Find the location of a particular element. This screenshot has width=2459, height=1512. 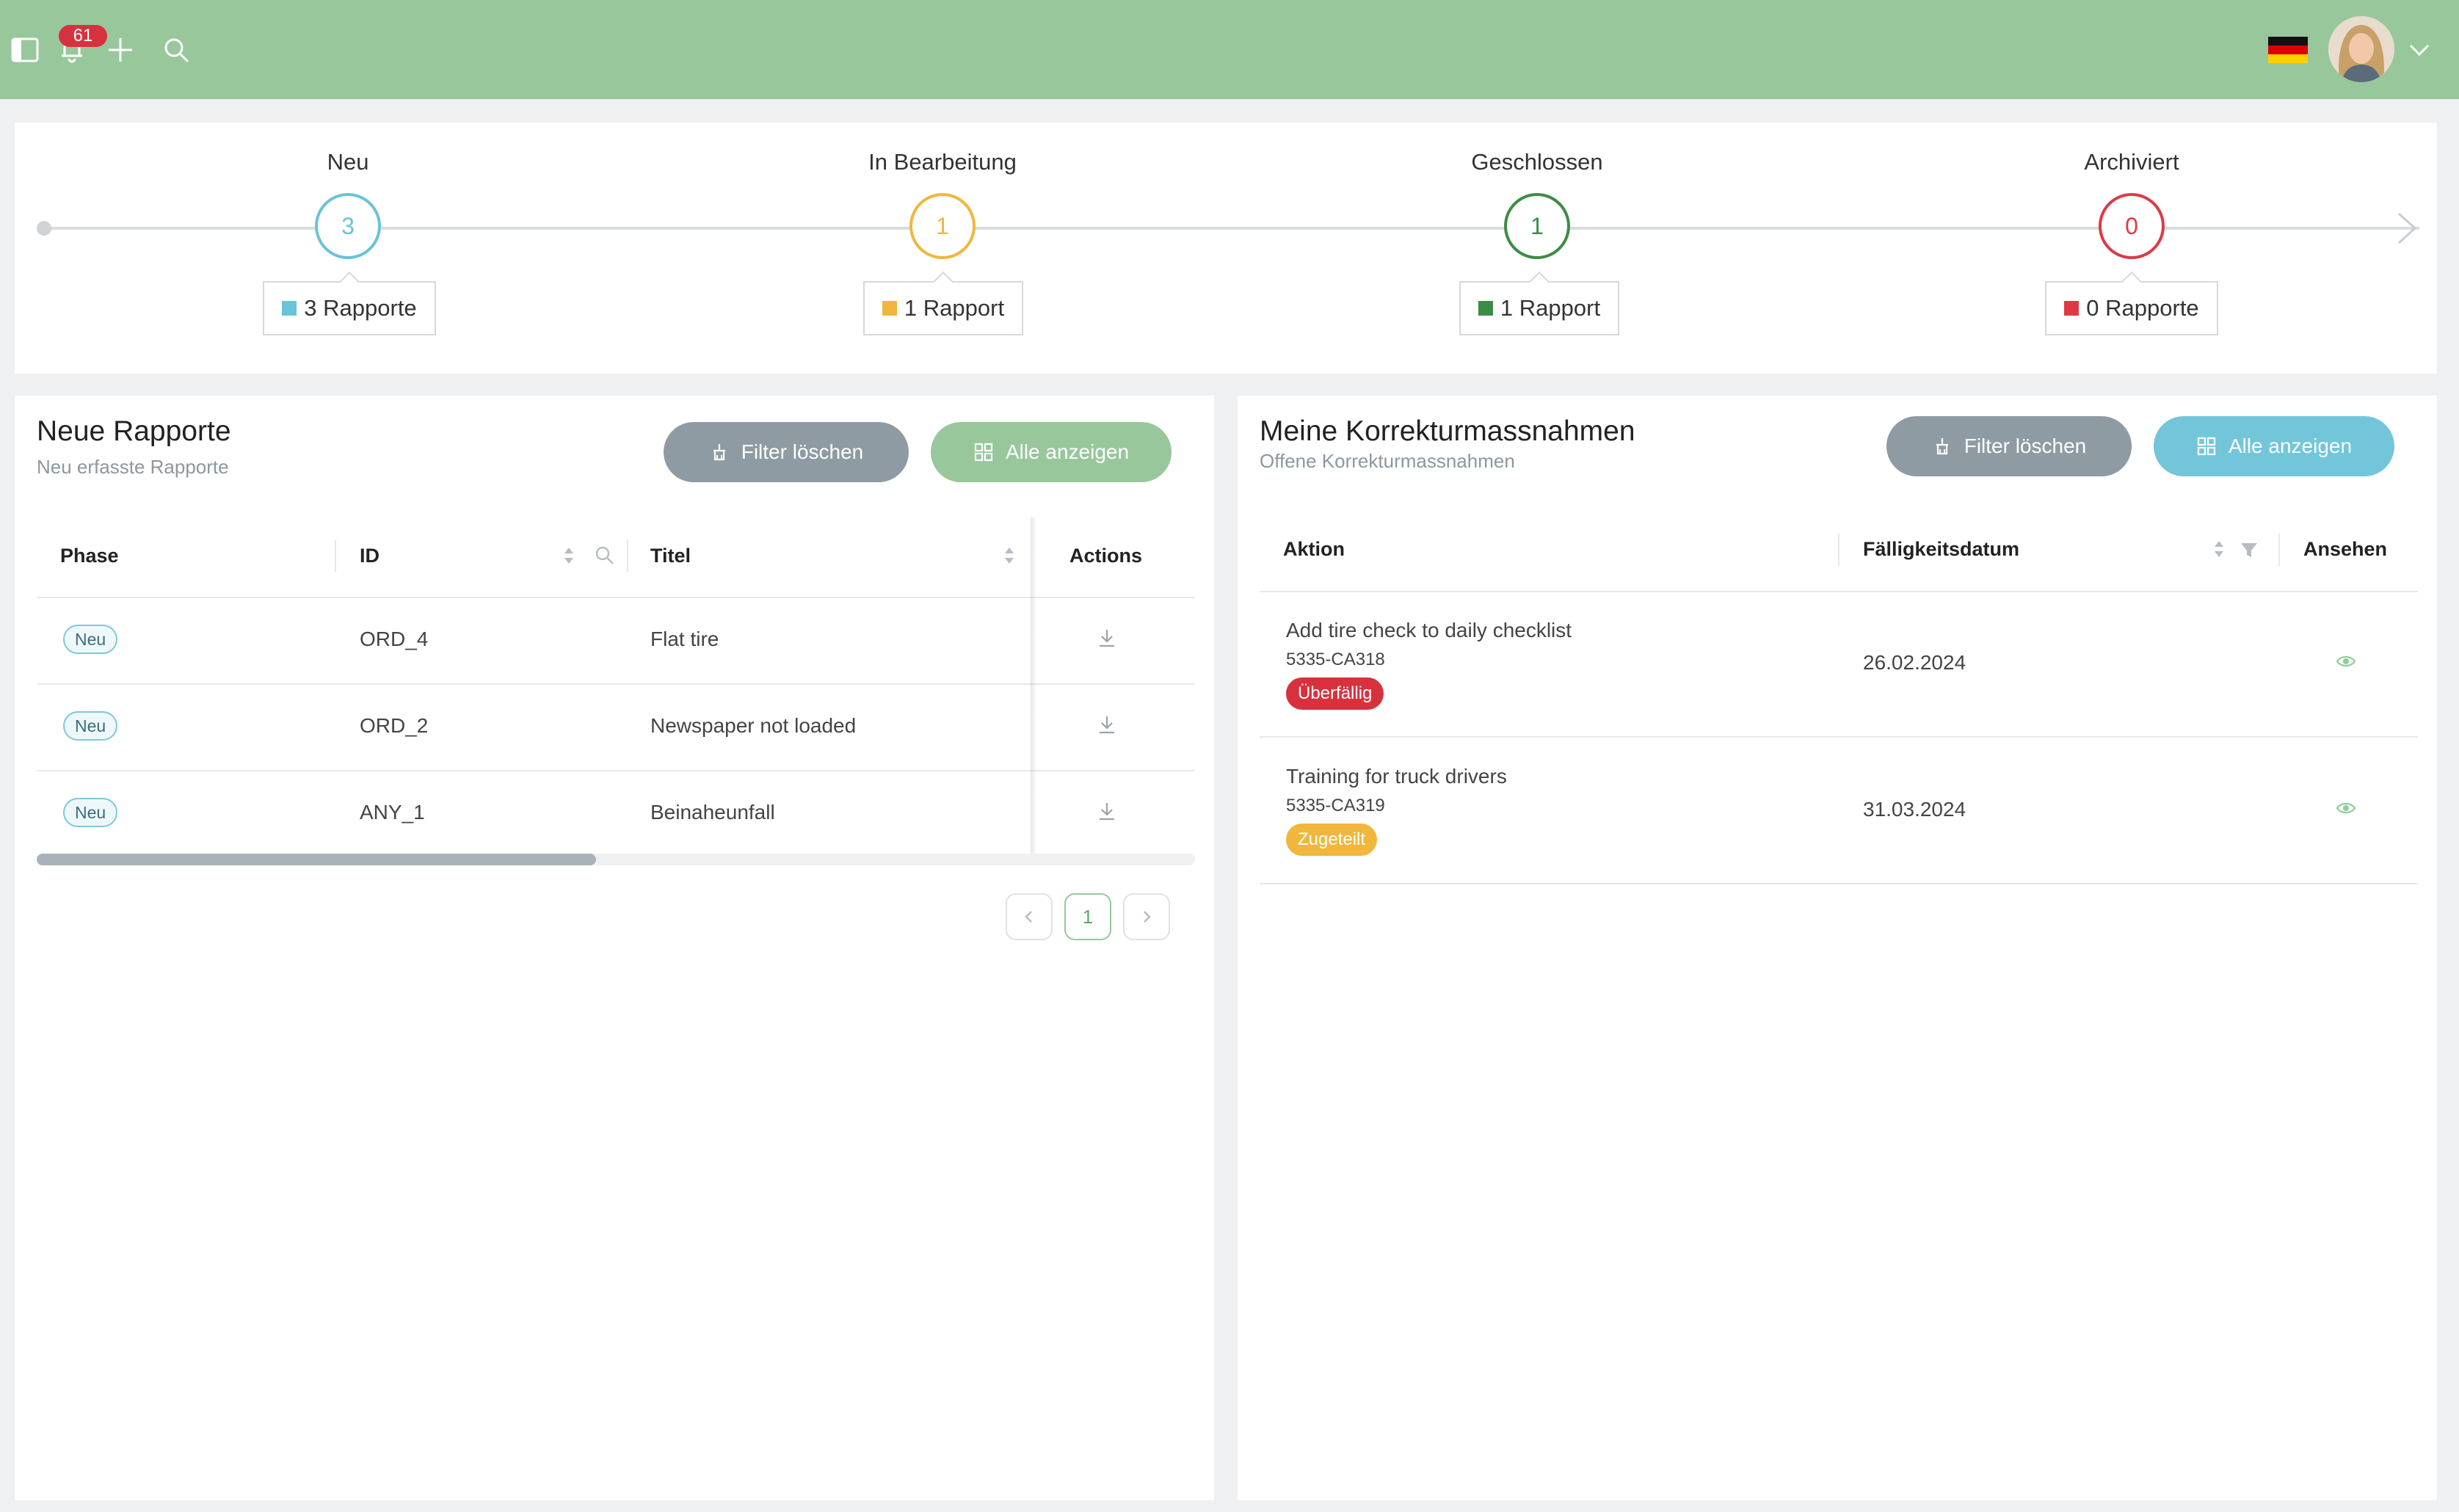

column-header-view: Ansehen is located at coordinates (2346, 549).